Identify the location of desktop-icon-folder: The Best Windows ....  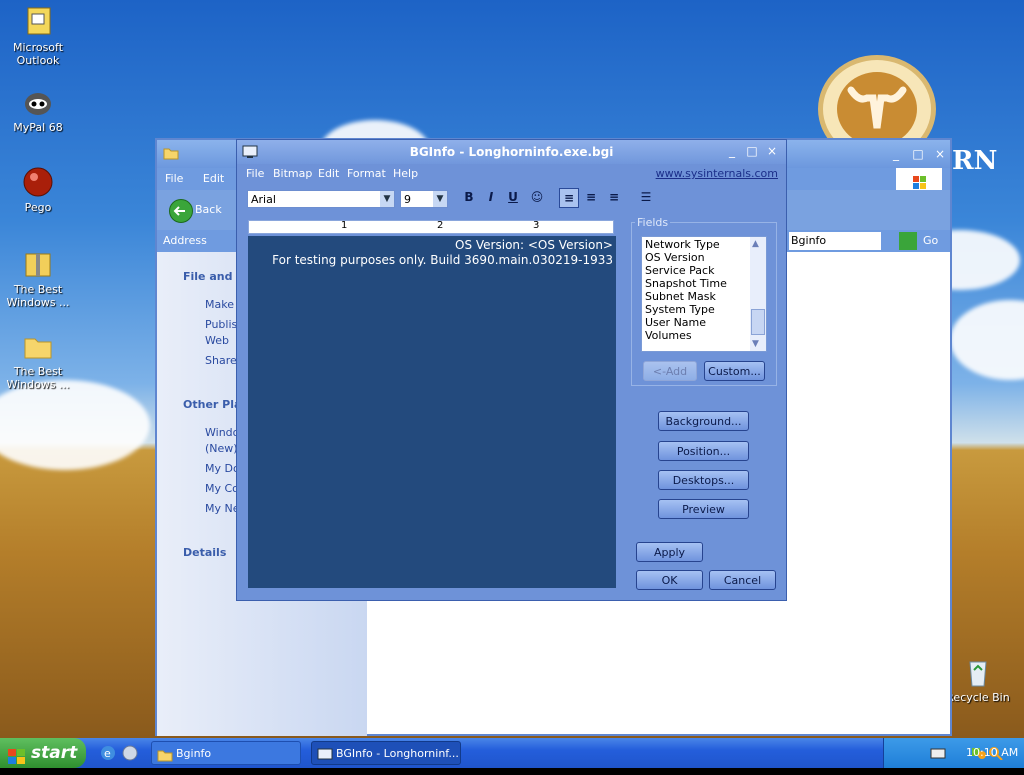
(38, 360).